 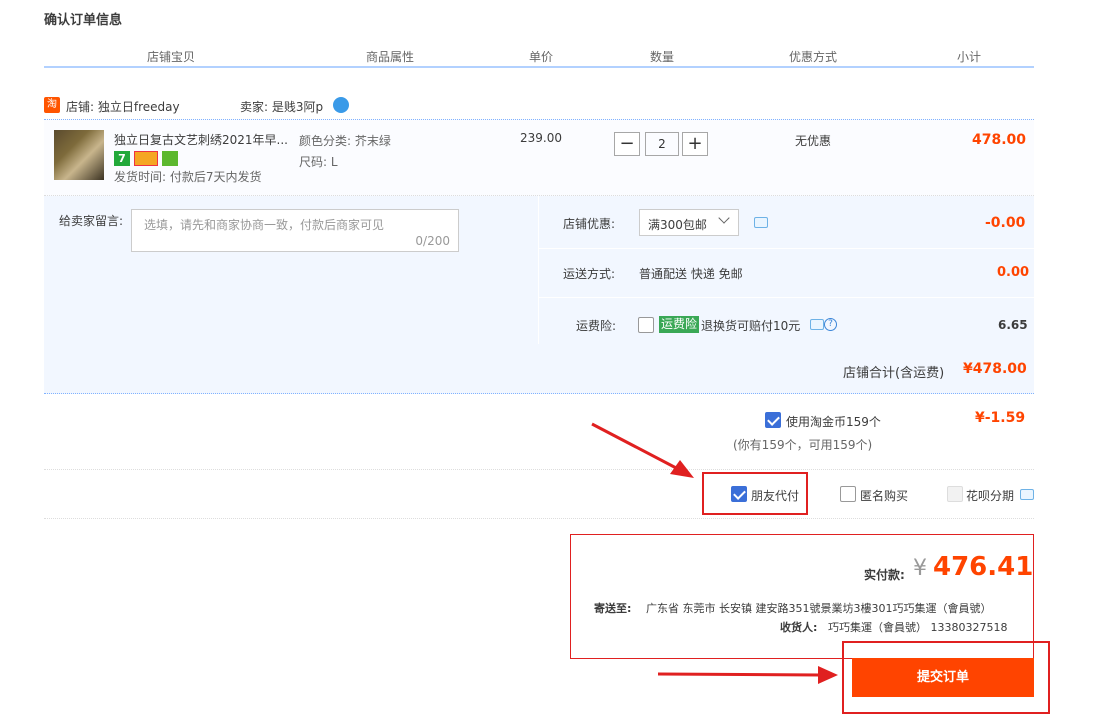 I want to click on arrow-head-friend-pay, so click(x=682, y=469).